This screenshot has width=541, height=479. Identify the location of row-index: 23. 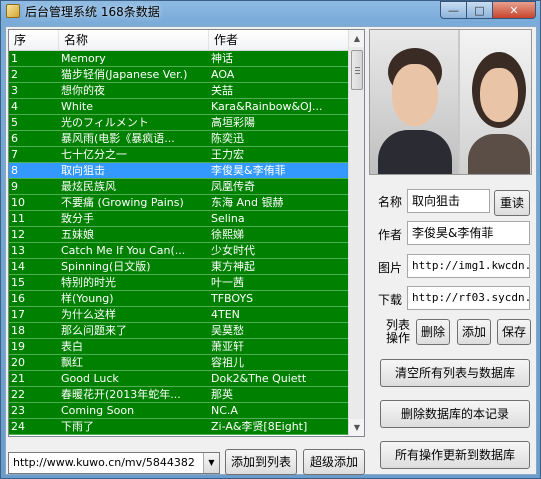
(18, 410).